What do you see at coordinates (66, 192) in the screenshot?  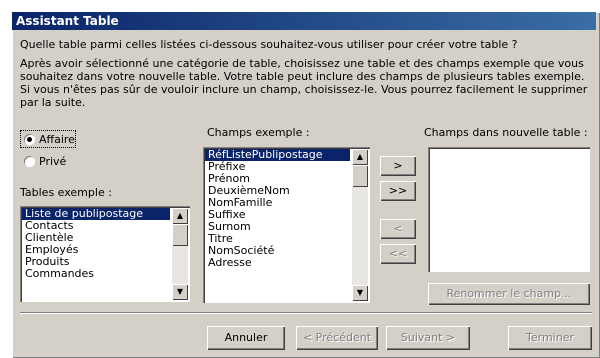 I see `tables-label: Tables exemple :` at bounding box center [66, 192].